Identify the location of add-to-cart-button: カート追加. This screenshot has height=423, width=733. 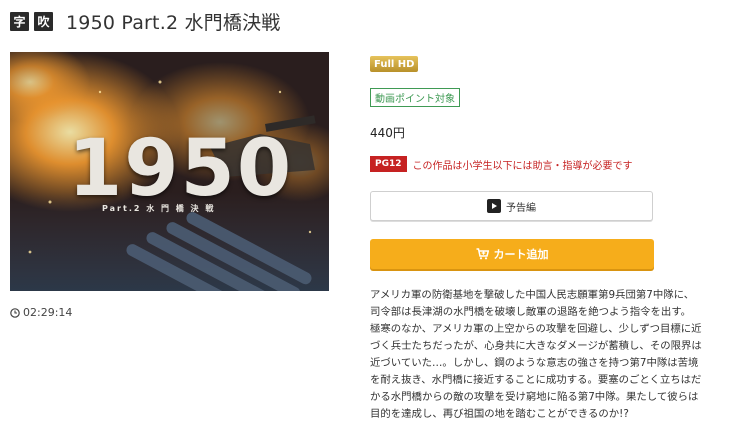
(512, 254).